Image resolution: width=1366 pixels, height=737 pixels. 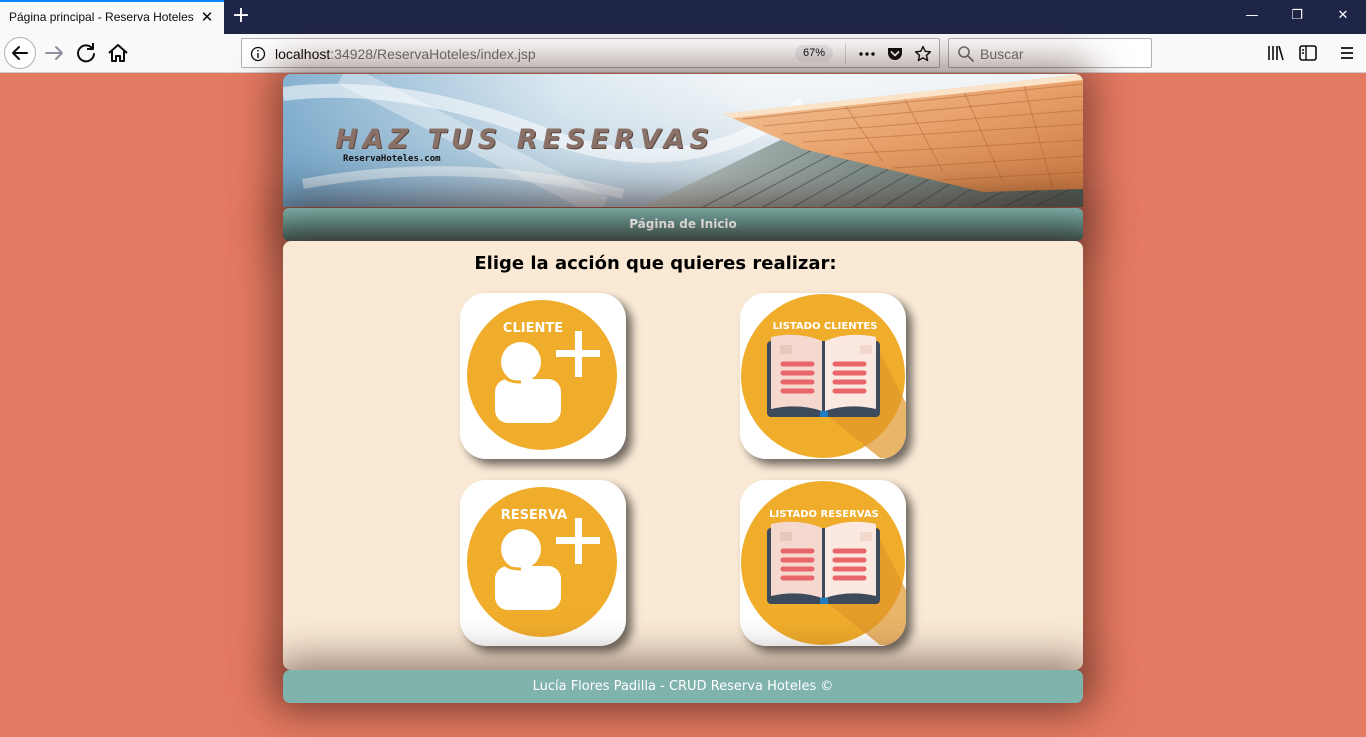 I want to click on list-clients-button: LISTADO CLIENTES, so click(x=823, y=376).